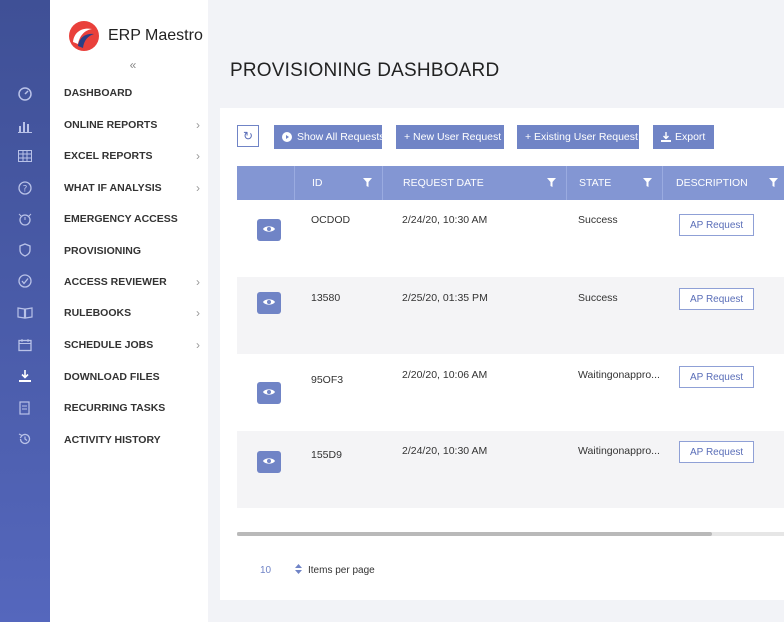 Image resolution: width=784 pixels, height=622 pixels. I want to click on scrollbar-thumb, so click(474, 534).